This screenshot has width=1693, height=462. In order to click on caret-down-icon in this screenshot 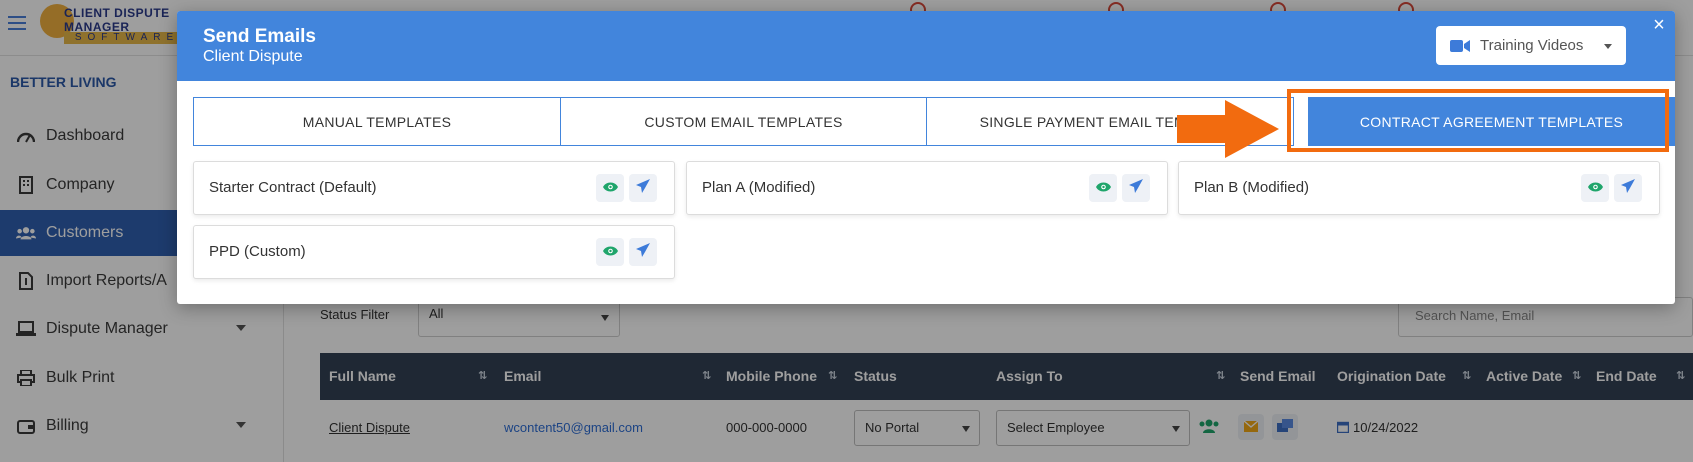, I will do `click(1608, 46)`.